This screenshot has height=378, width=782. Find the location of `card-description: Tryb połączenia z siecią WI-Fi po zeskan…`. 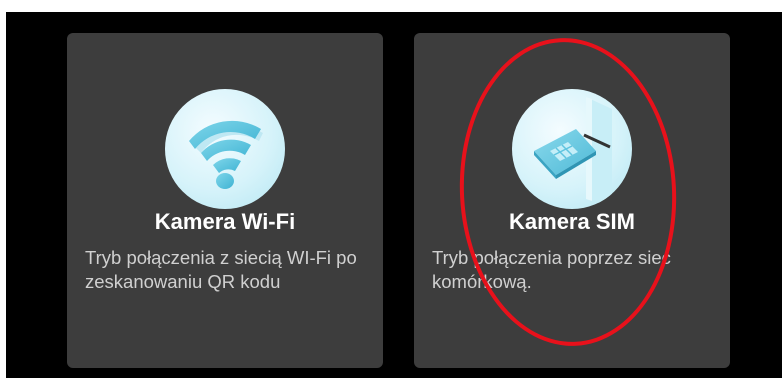

card-description: Tryb połączenia z siecią WI-Fi po zeskan… is located at coordinates (221, 269).